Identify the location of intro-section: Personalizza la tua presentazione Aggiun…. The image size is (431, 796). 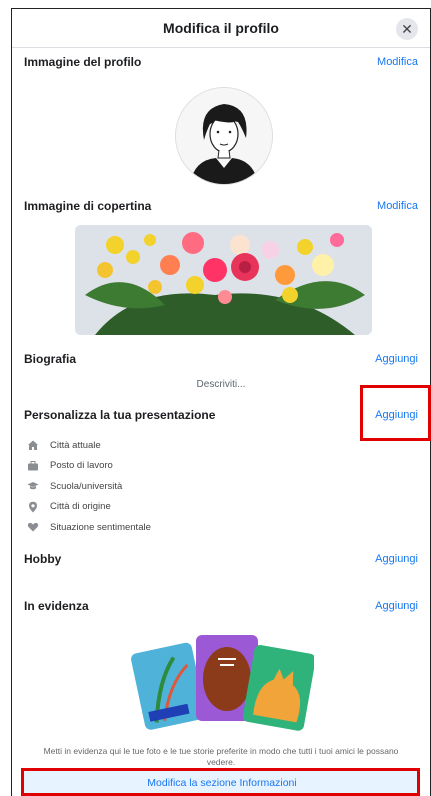
(221, 415).